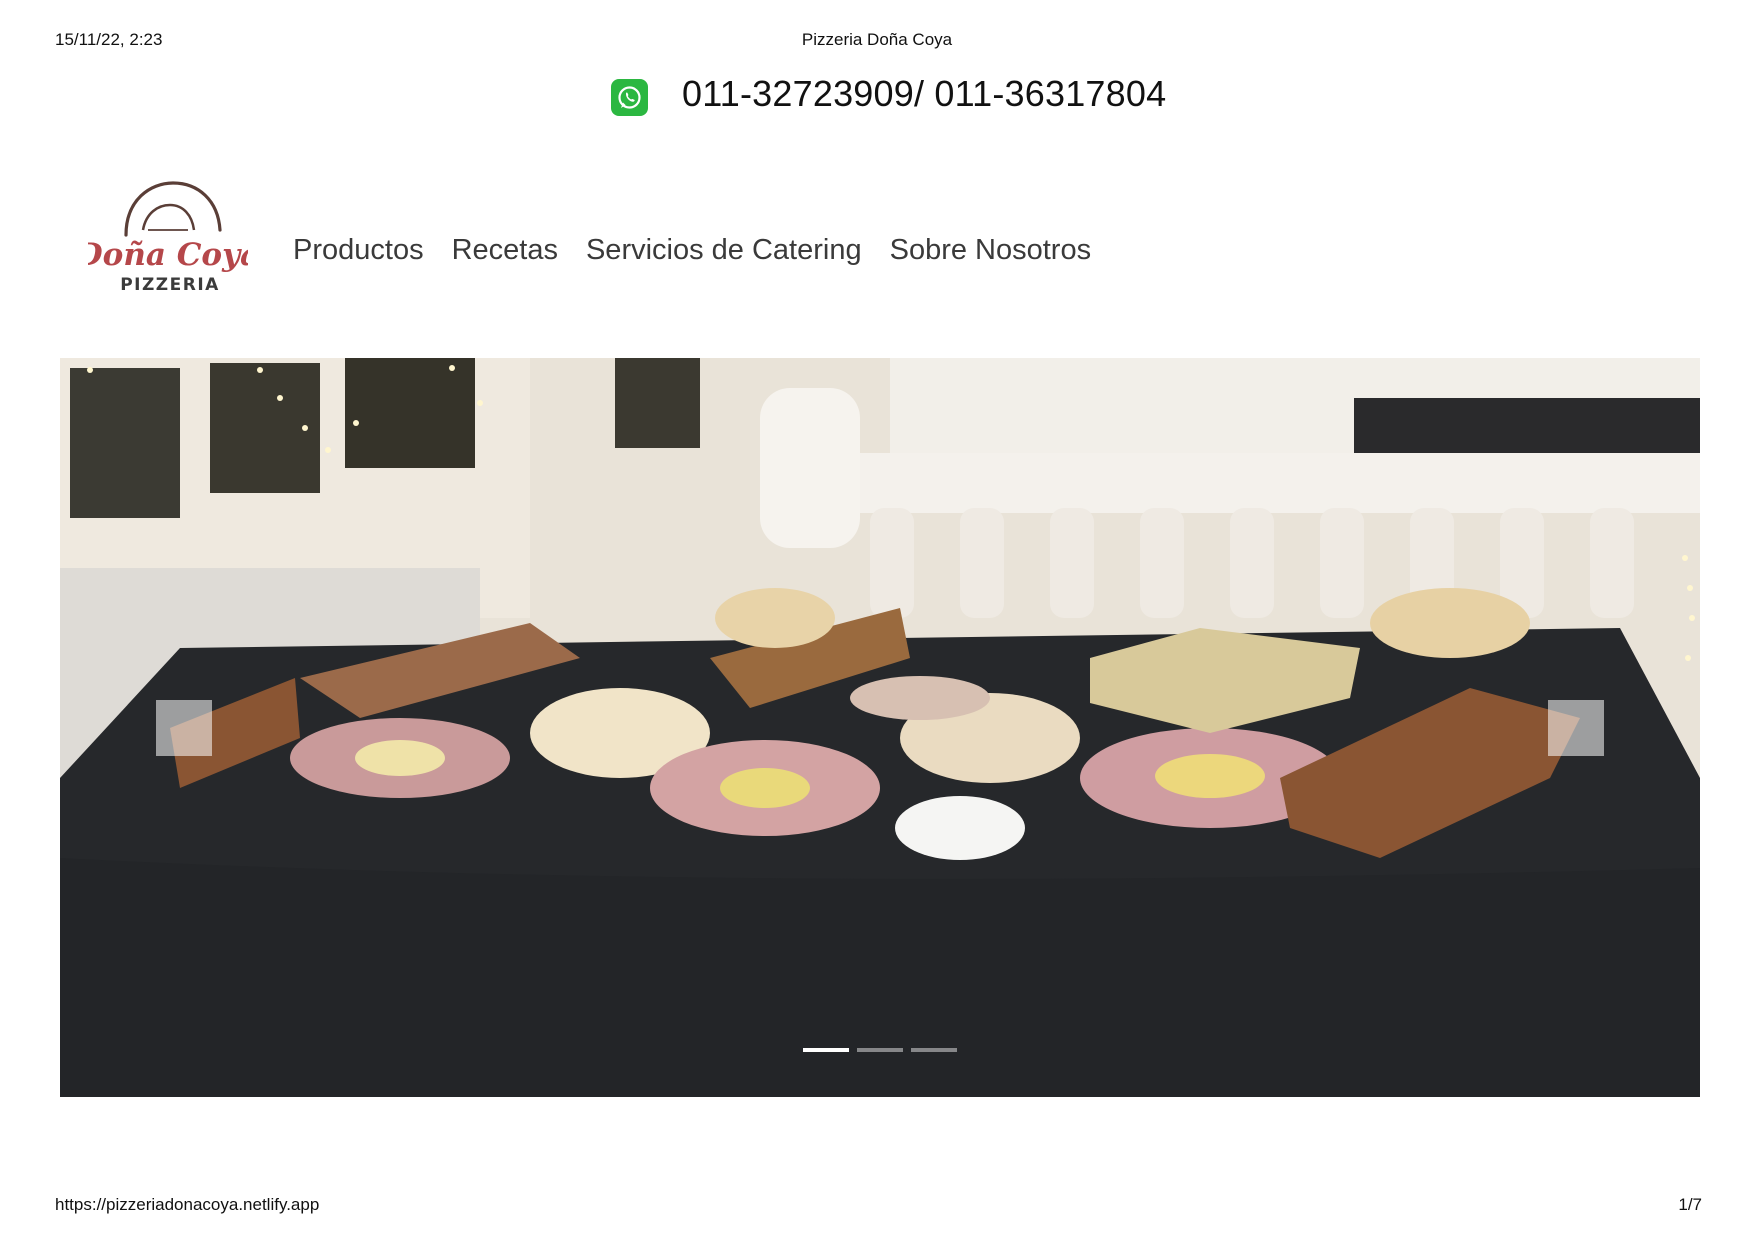 The image size is (1754, 1240). What do you see at coordinates (924, 94) in the screenshot?
I see `phone-numbers: 011-32723909/ 011-36317804` at bounding box center [924, 94].